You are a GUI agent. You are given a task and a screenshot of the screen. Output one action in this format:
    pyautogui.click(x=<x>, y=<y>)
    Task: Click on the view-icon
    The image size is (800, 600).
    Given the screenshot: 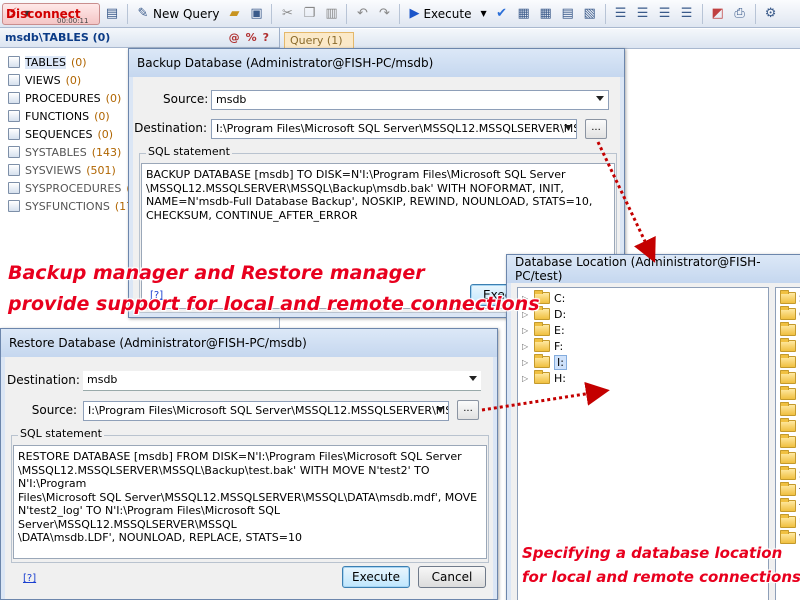 What is the action you would take?
    pyautogui.click(x=14, y=80)
    